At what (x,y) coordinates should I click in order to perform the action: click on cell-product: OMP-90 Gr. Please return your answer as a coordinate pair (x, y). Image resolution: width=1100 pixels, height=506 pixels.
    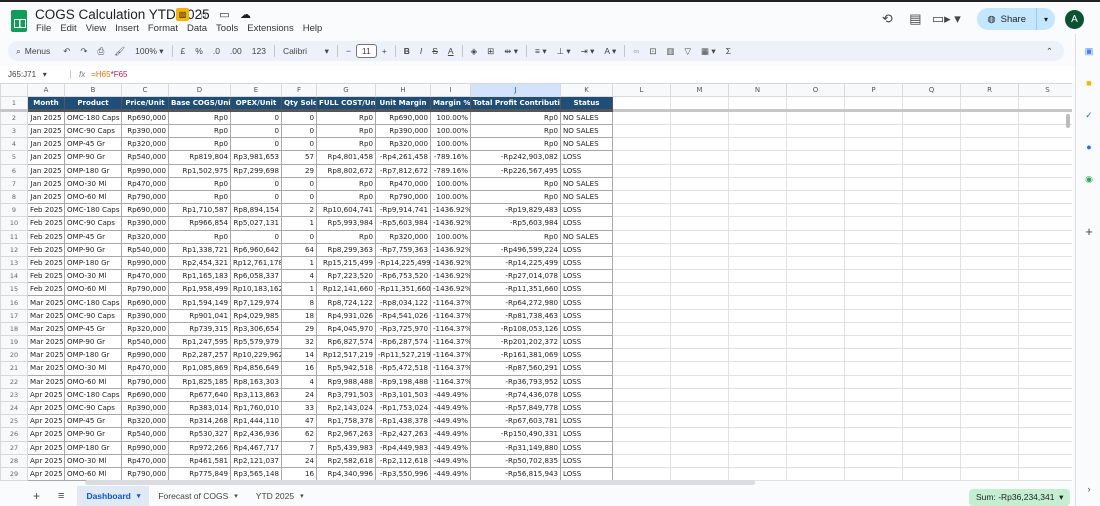
    Looking at the image, I should click on (93, 434).